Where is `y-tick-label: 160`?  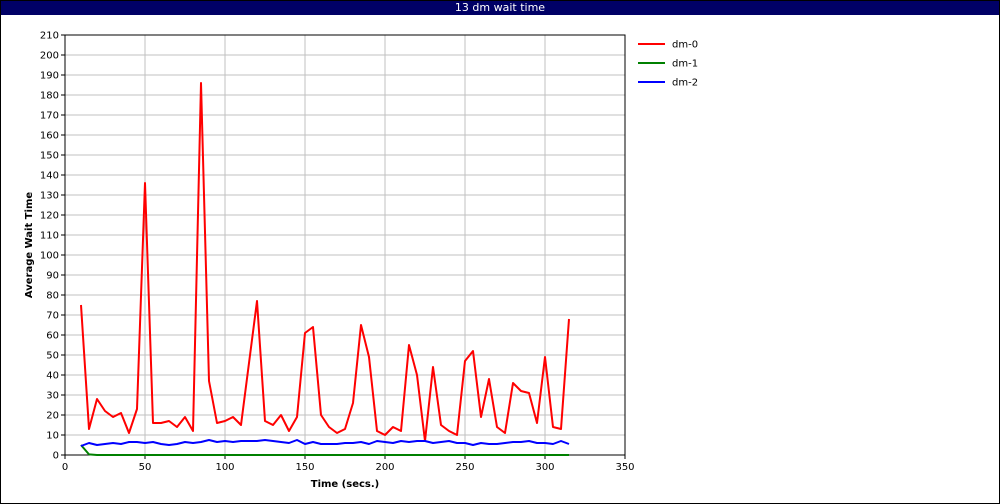 y-tick-label: 160 is located at coordinates (49, 136).